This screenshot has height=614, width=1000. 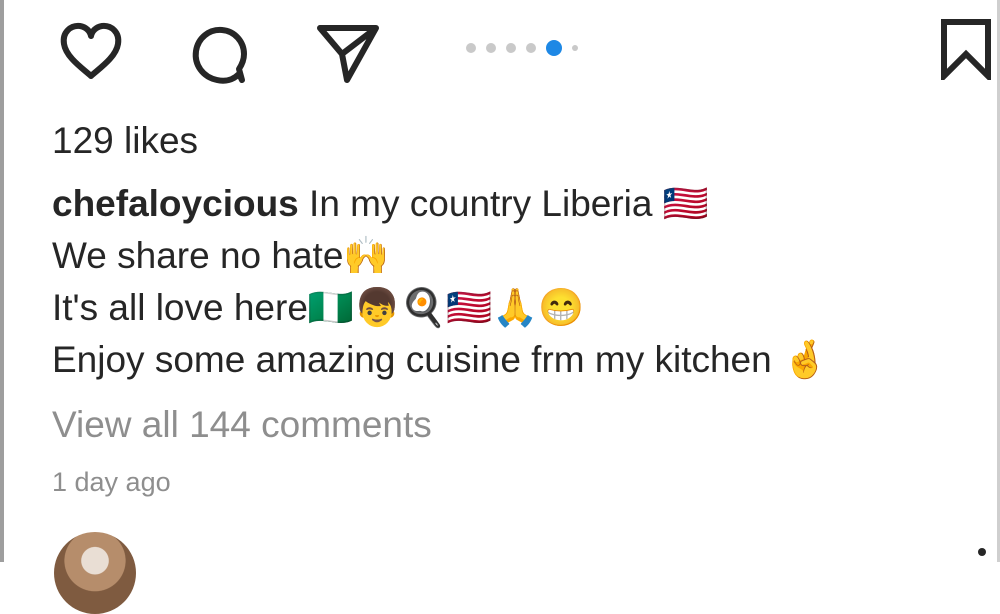 I want to click on caption-line-1: chefaloycious In my country Liberia 🇱🇷, so click(x=440, y=204).